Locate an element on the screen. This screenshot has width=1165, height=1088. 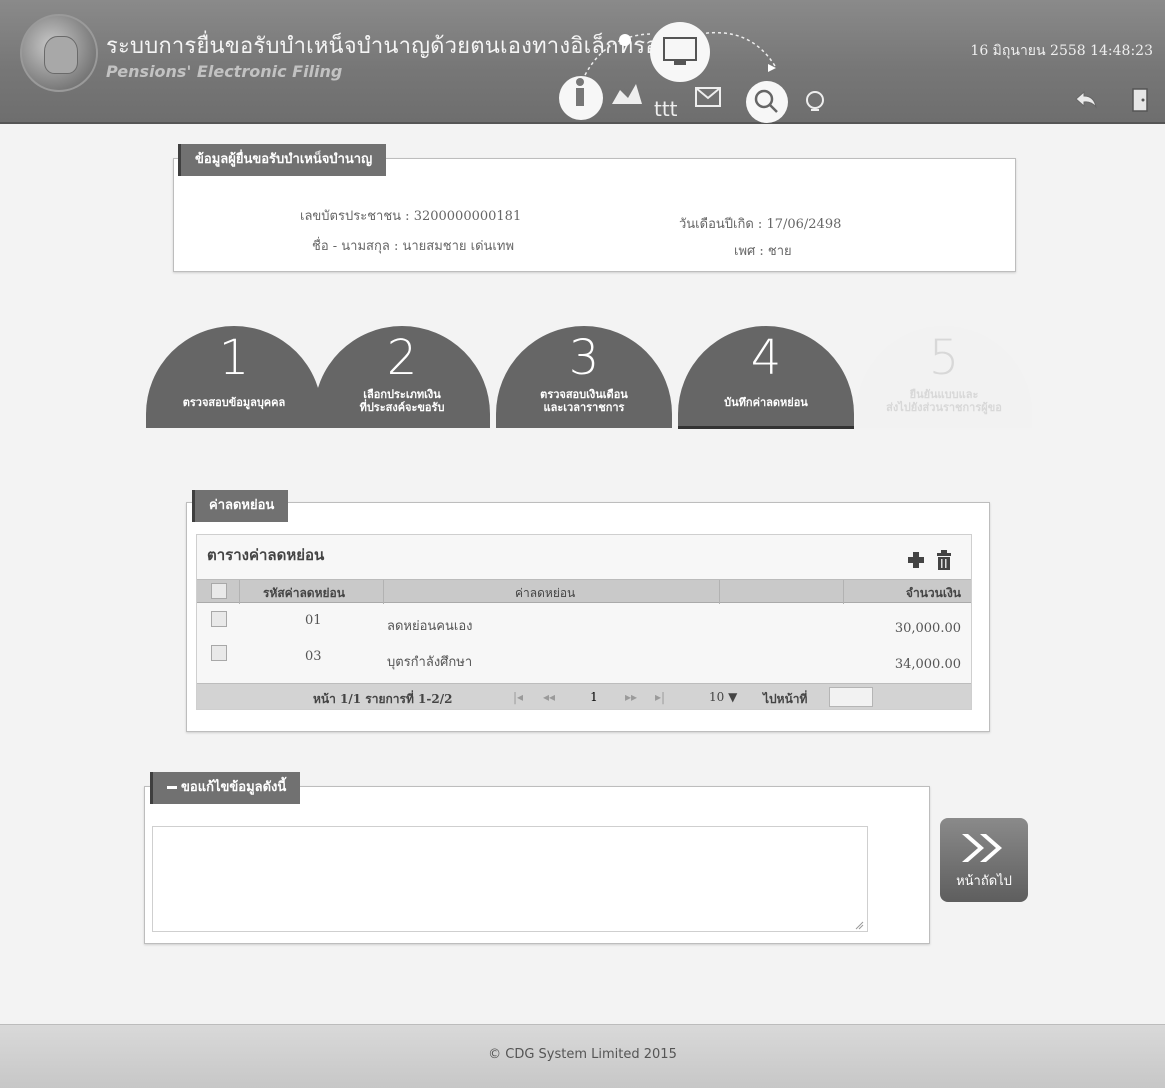
dob-value: 17/06/2498 is located at coordinates (804, 224).